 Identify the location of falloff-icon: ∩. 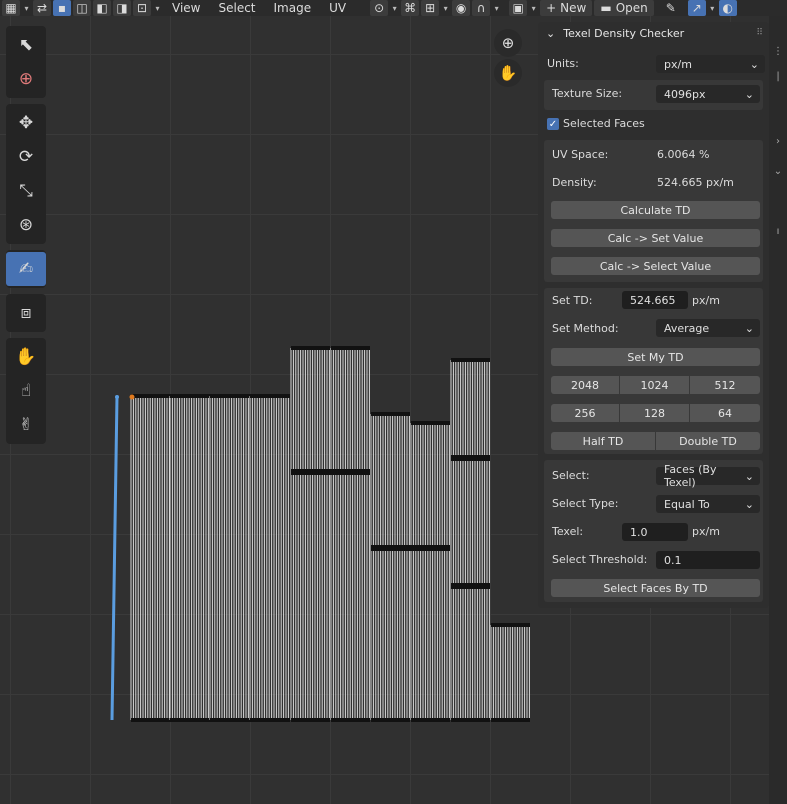
(481, 8).